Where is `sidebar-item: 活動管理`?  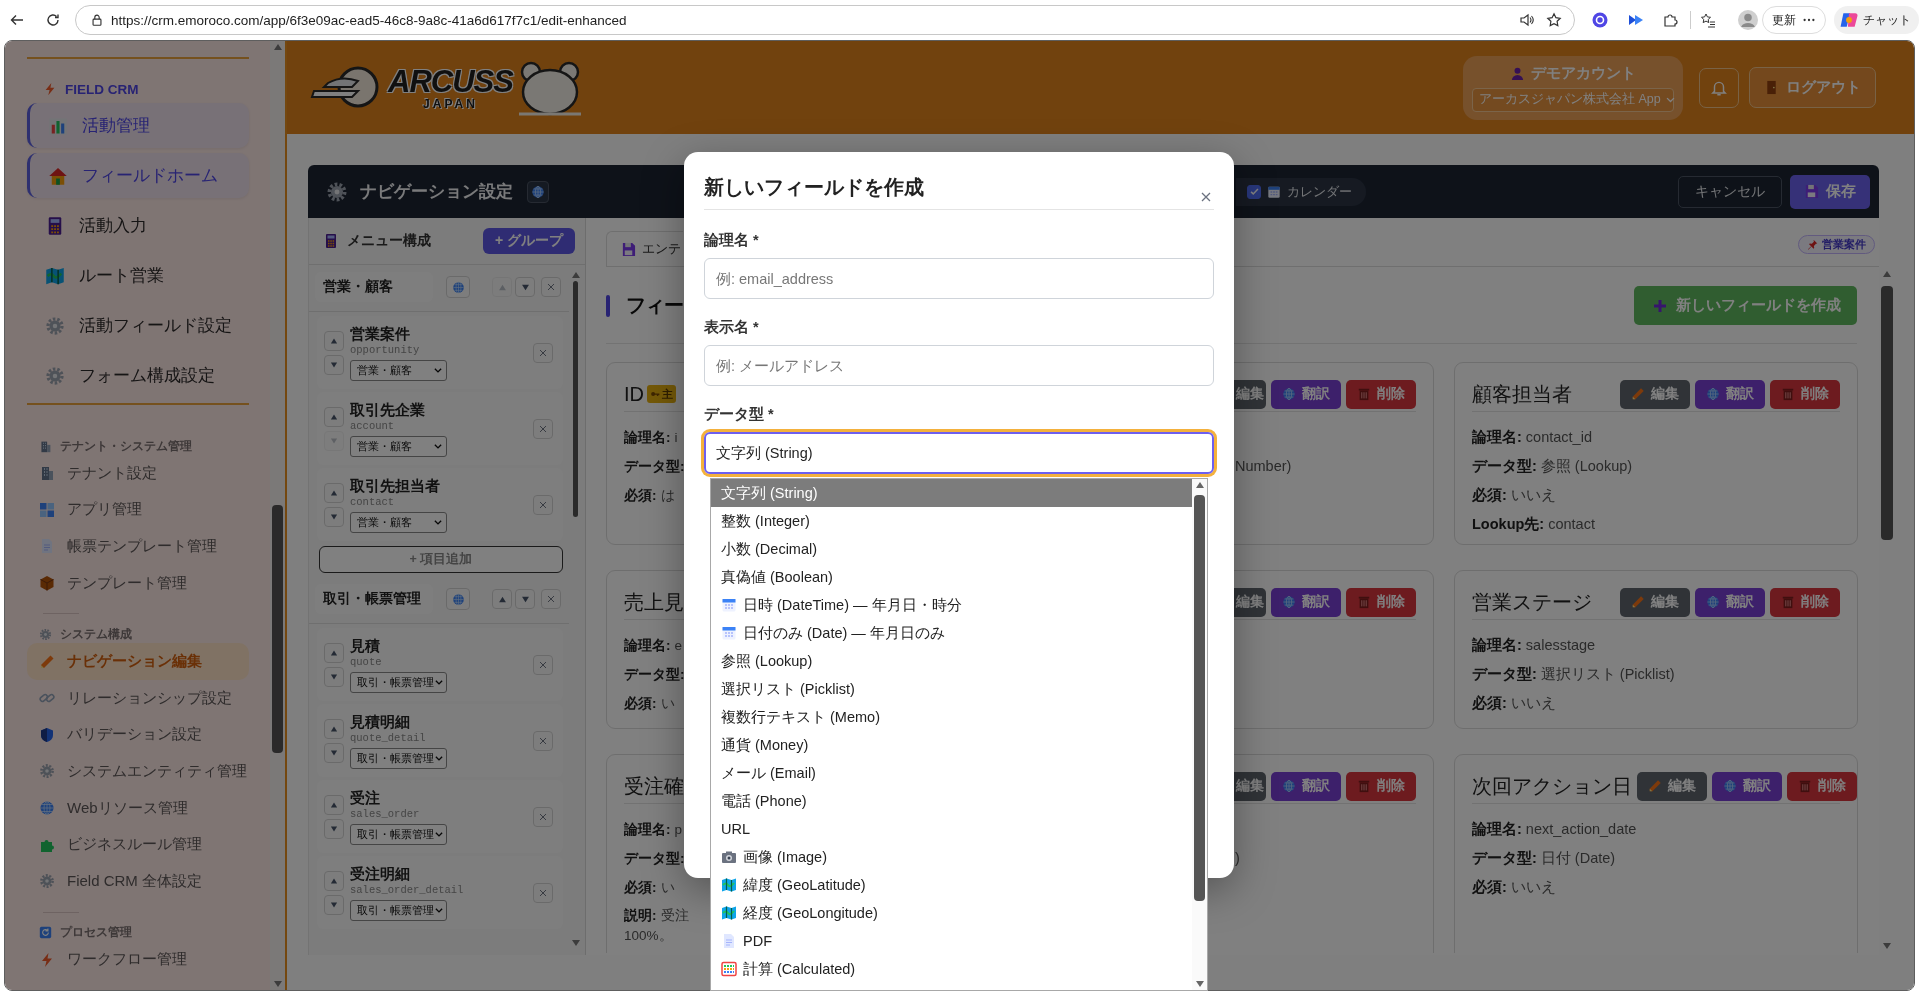 sidebar-item: 活動管理 is located at coordinates (138, 125).